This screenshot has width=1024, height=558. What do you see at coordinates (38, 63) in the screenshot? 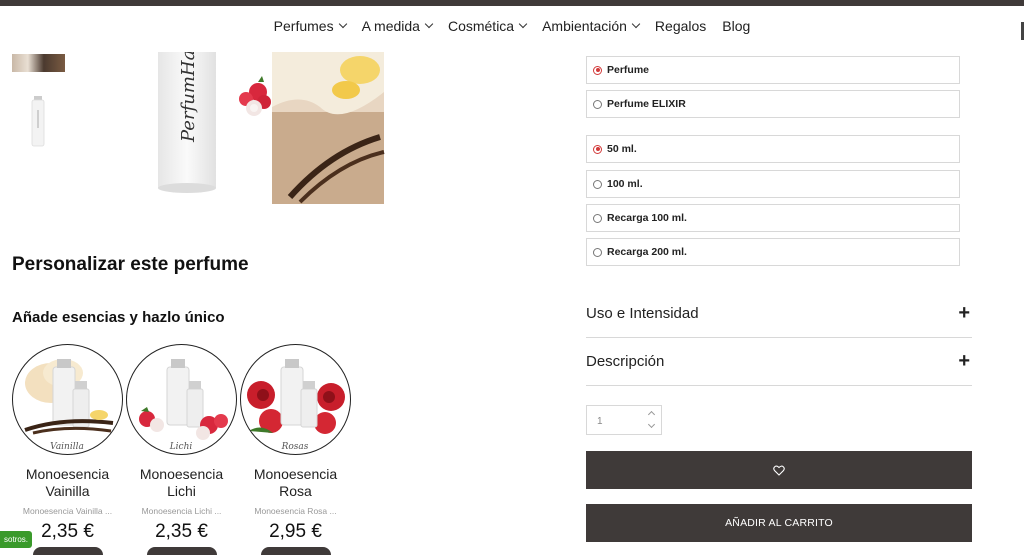
I see `product-thumbnail-vanilla` at bounding box center [38, 63].